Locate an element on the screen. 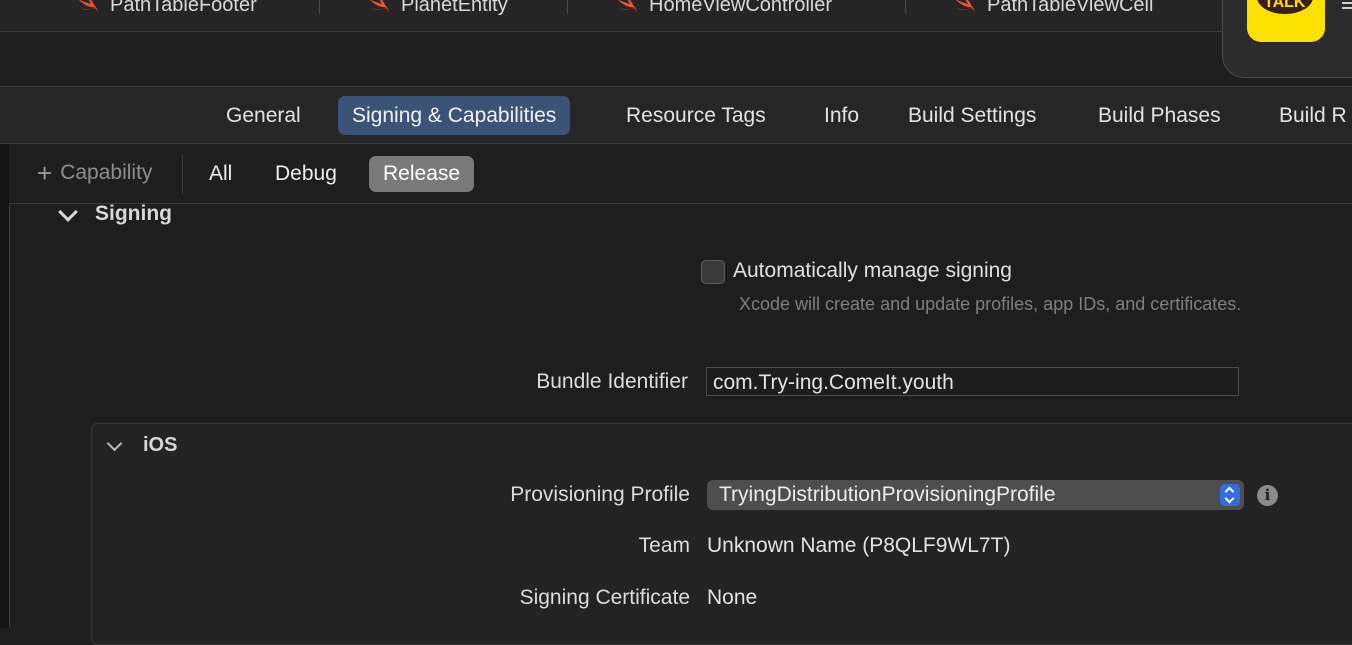 Image resolution: width=1352 pixels, height=645 pixels. team-label: Team is located at coordinates (664, 545).